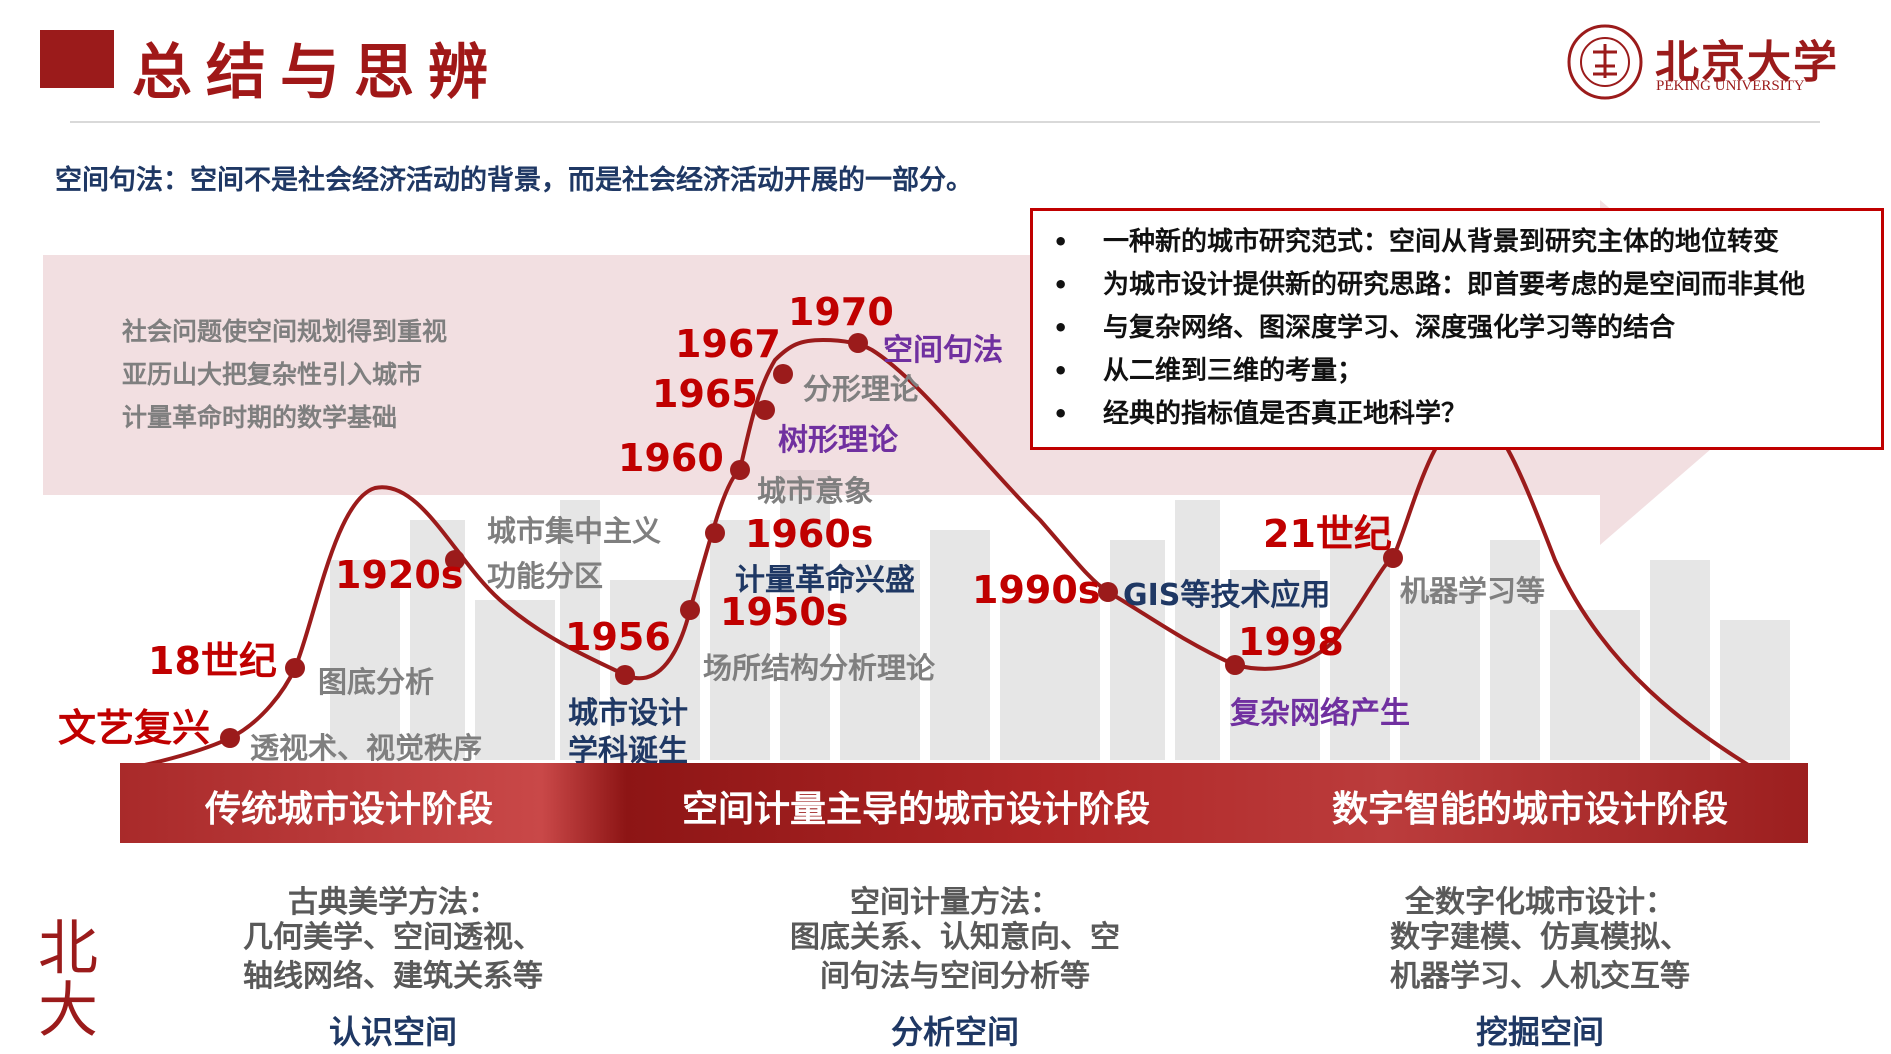 This screenshot has height=1054, width=1891. Describe the element at coordinates (955, 902) in the screenshot. I see `method-heading: 空间计量方法：` at that location.